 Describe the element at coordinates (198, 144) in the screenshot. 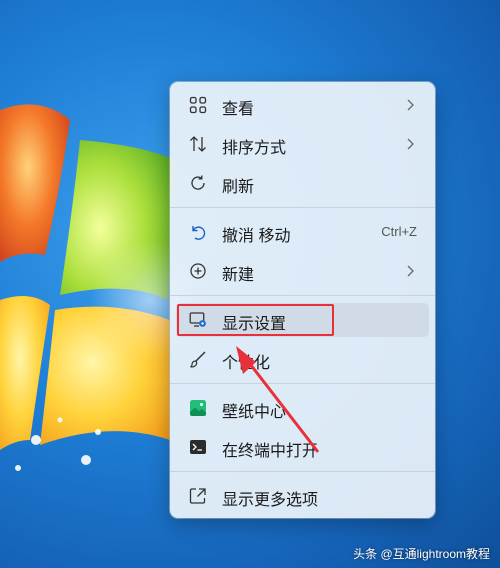

I see `sort-icon` at that location.